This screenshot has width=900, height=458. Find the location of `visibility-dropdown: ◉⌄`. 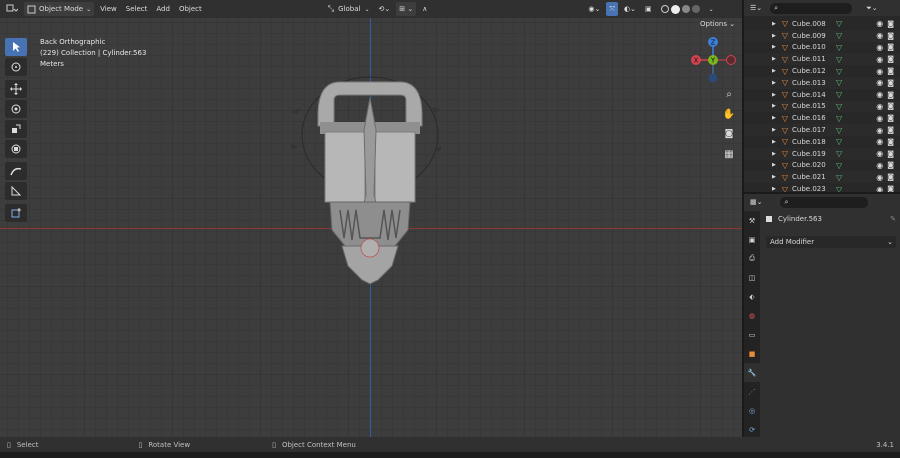

visibility-dropdown: ◉⌄ is located at coordinates (594, 9).